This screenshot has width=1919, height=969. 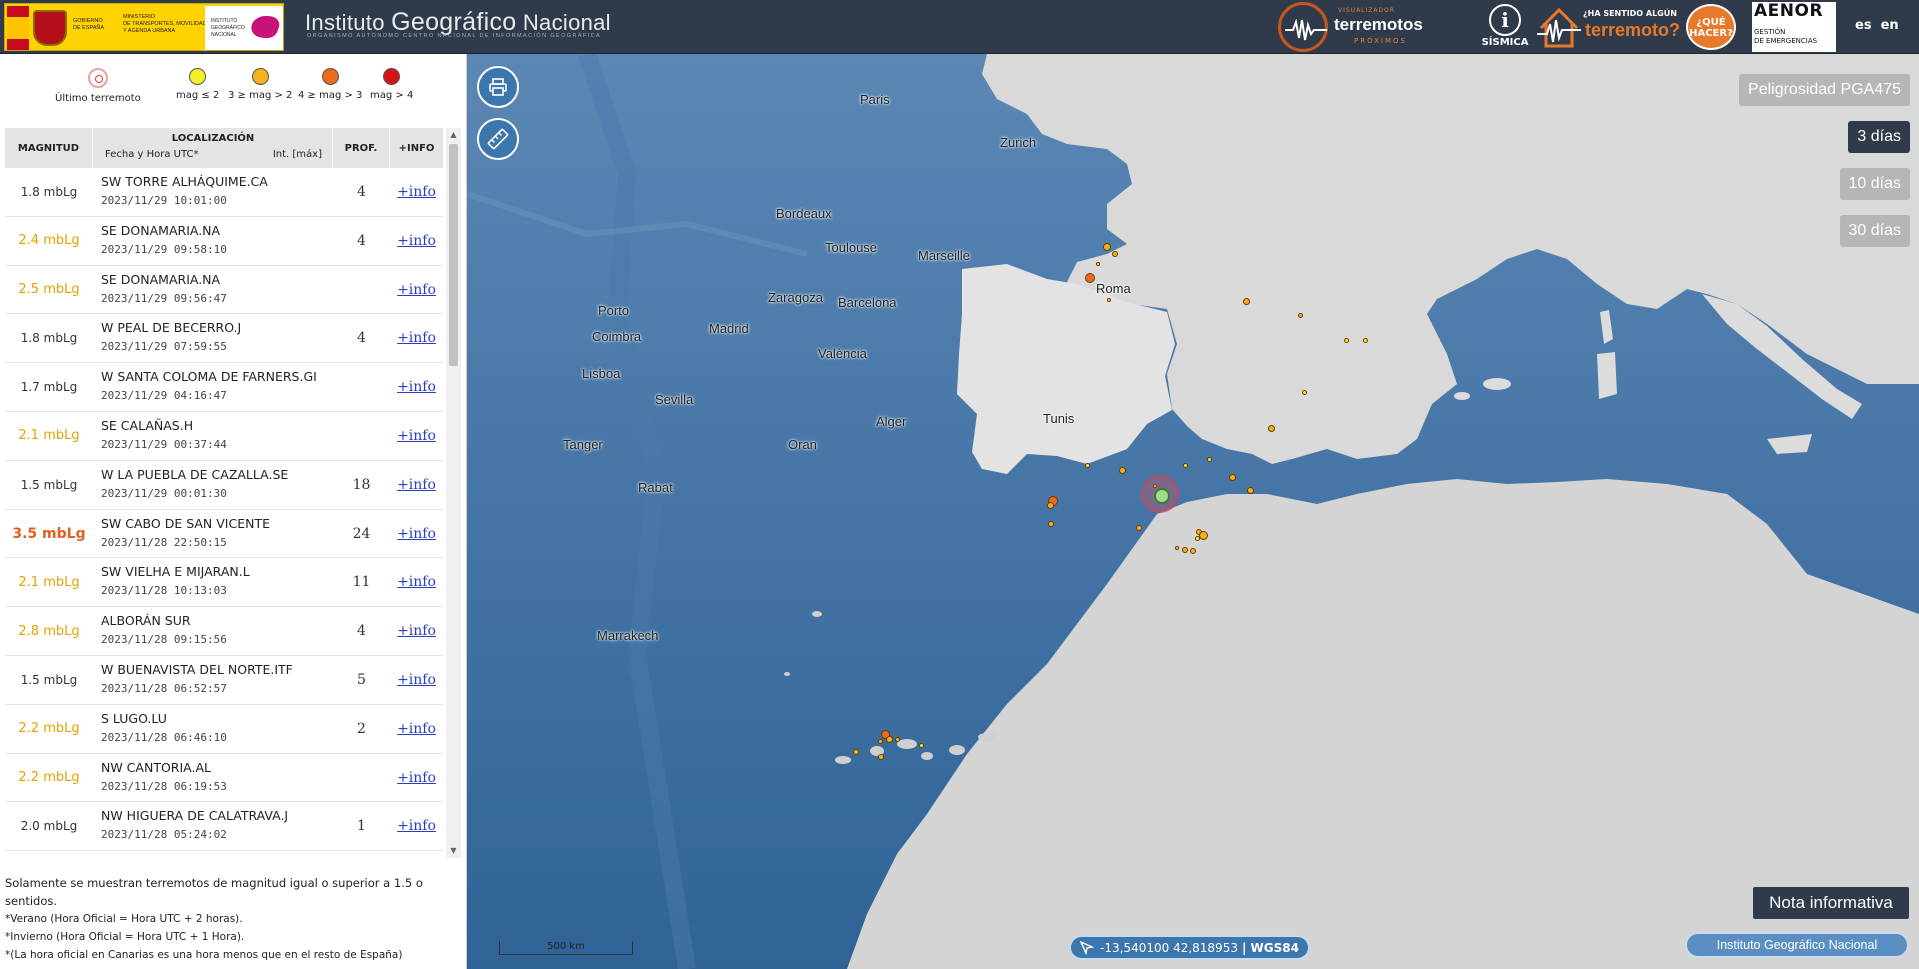 I want to click on pga-hazard-toggle: Peligrosidad PGA475, so click(x=1824, y=90).